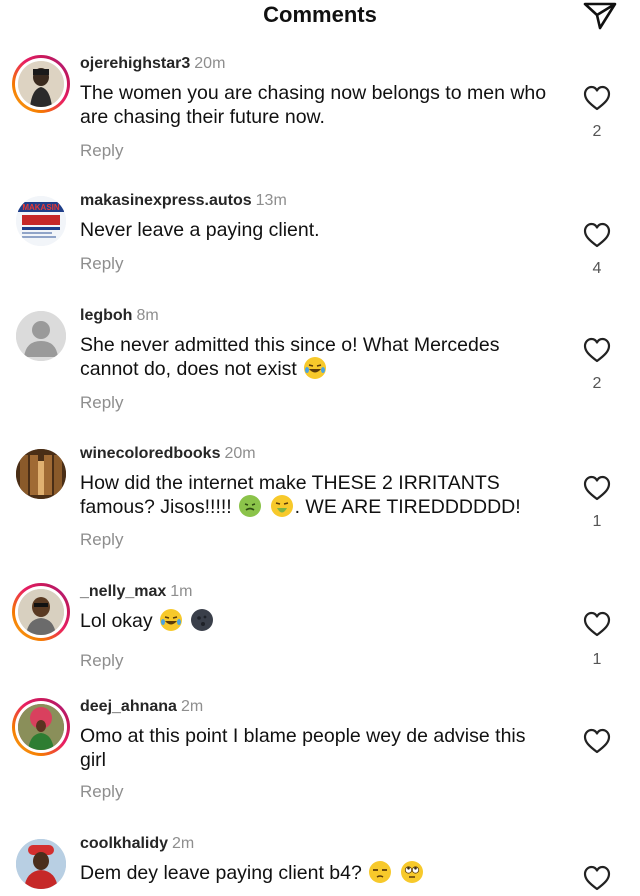 The image size is (640, 896). Describe the element at coordinates (411, 872) in the screenshot. I see `rolling-eyes-emoji-icon` at that location.